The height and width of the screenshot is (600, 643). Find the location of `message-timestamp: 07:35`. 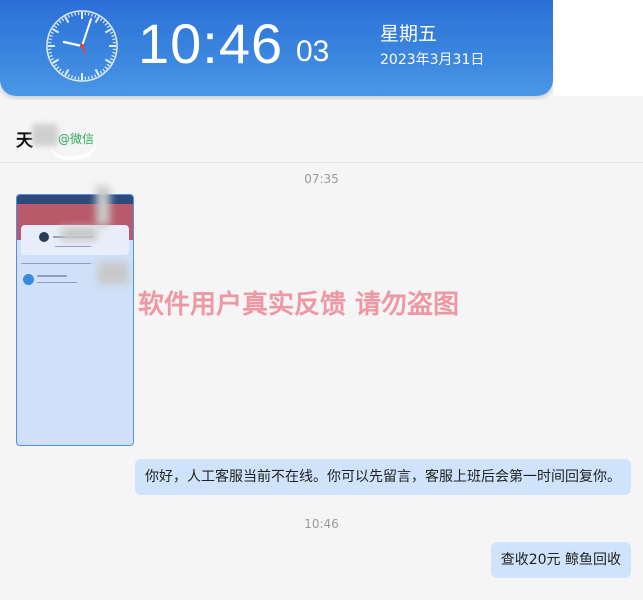

message-timestamp: 07:35 is located at coordinates (321, 179).